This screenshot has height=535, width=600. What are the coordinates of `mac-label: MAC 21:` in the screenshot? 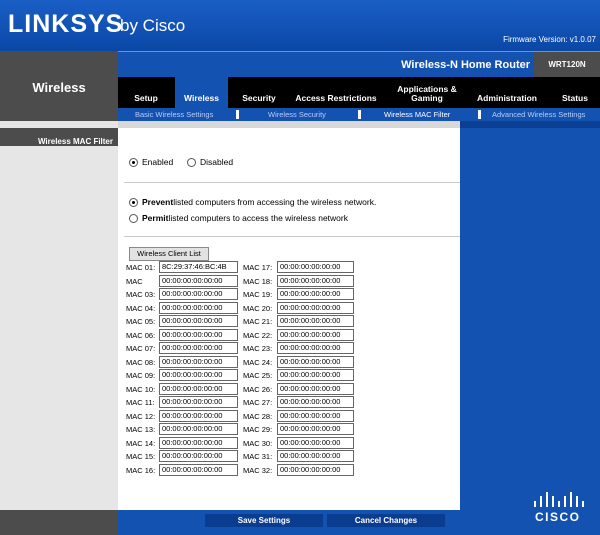 It's located at (258, 321).